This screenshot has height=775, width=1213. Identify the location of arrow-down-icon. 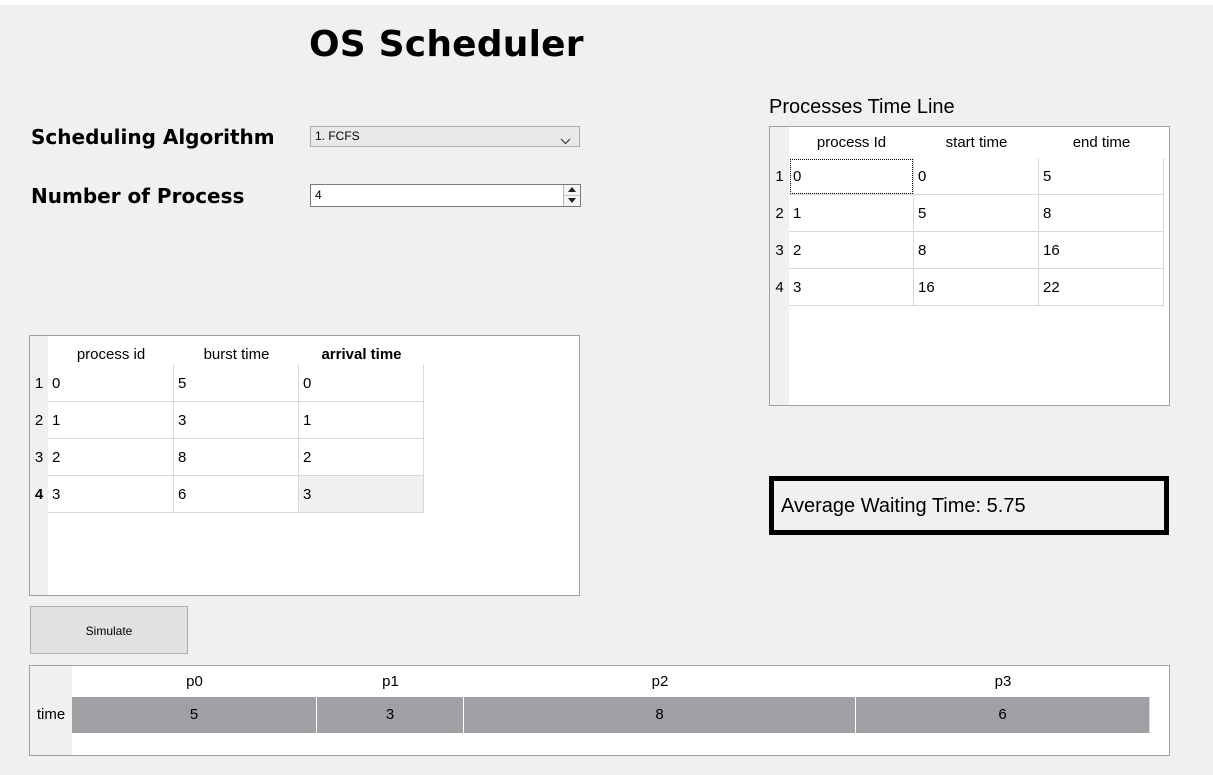
(572, 200).